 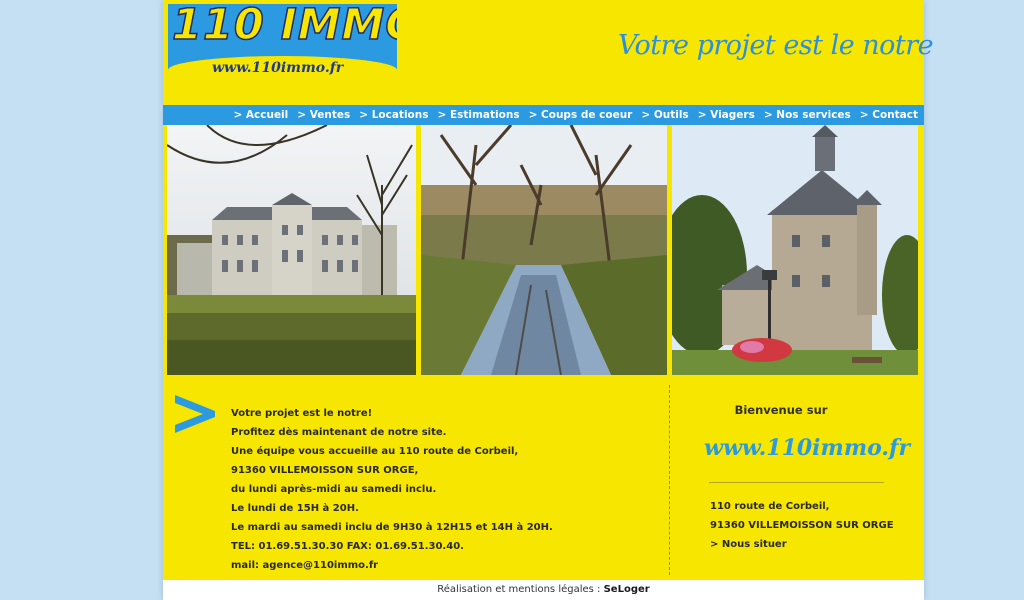 I want to click on locate-us-link: > Nous situer, so click(x=802, y=544).